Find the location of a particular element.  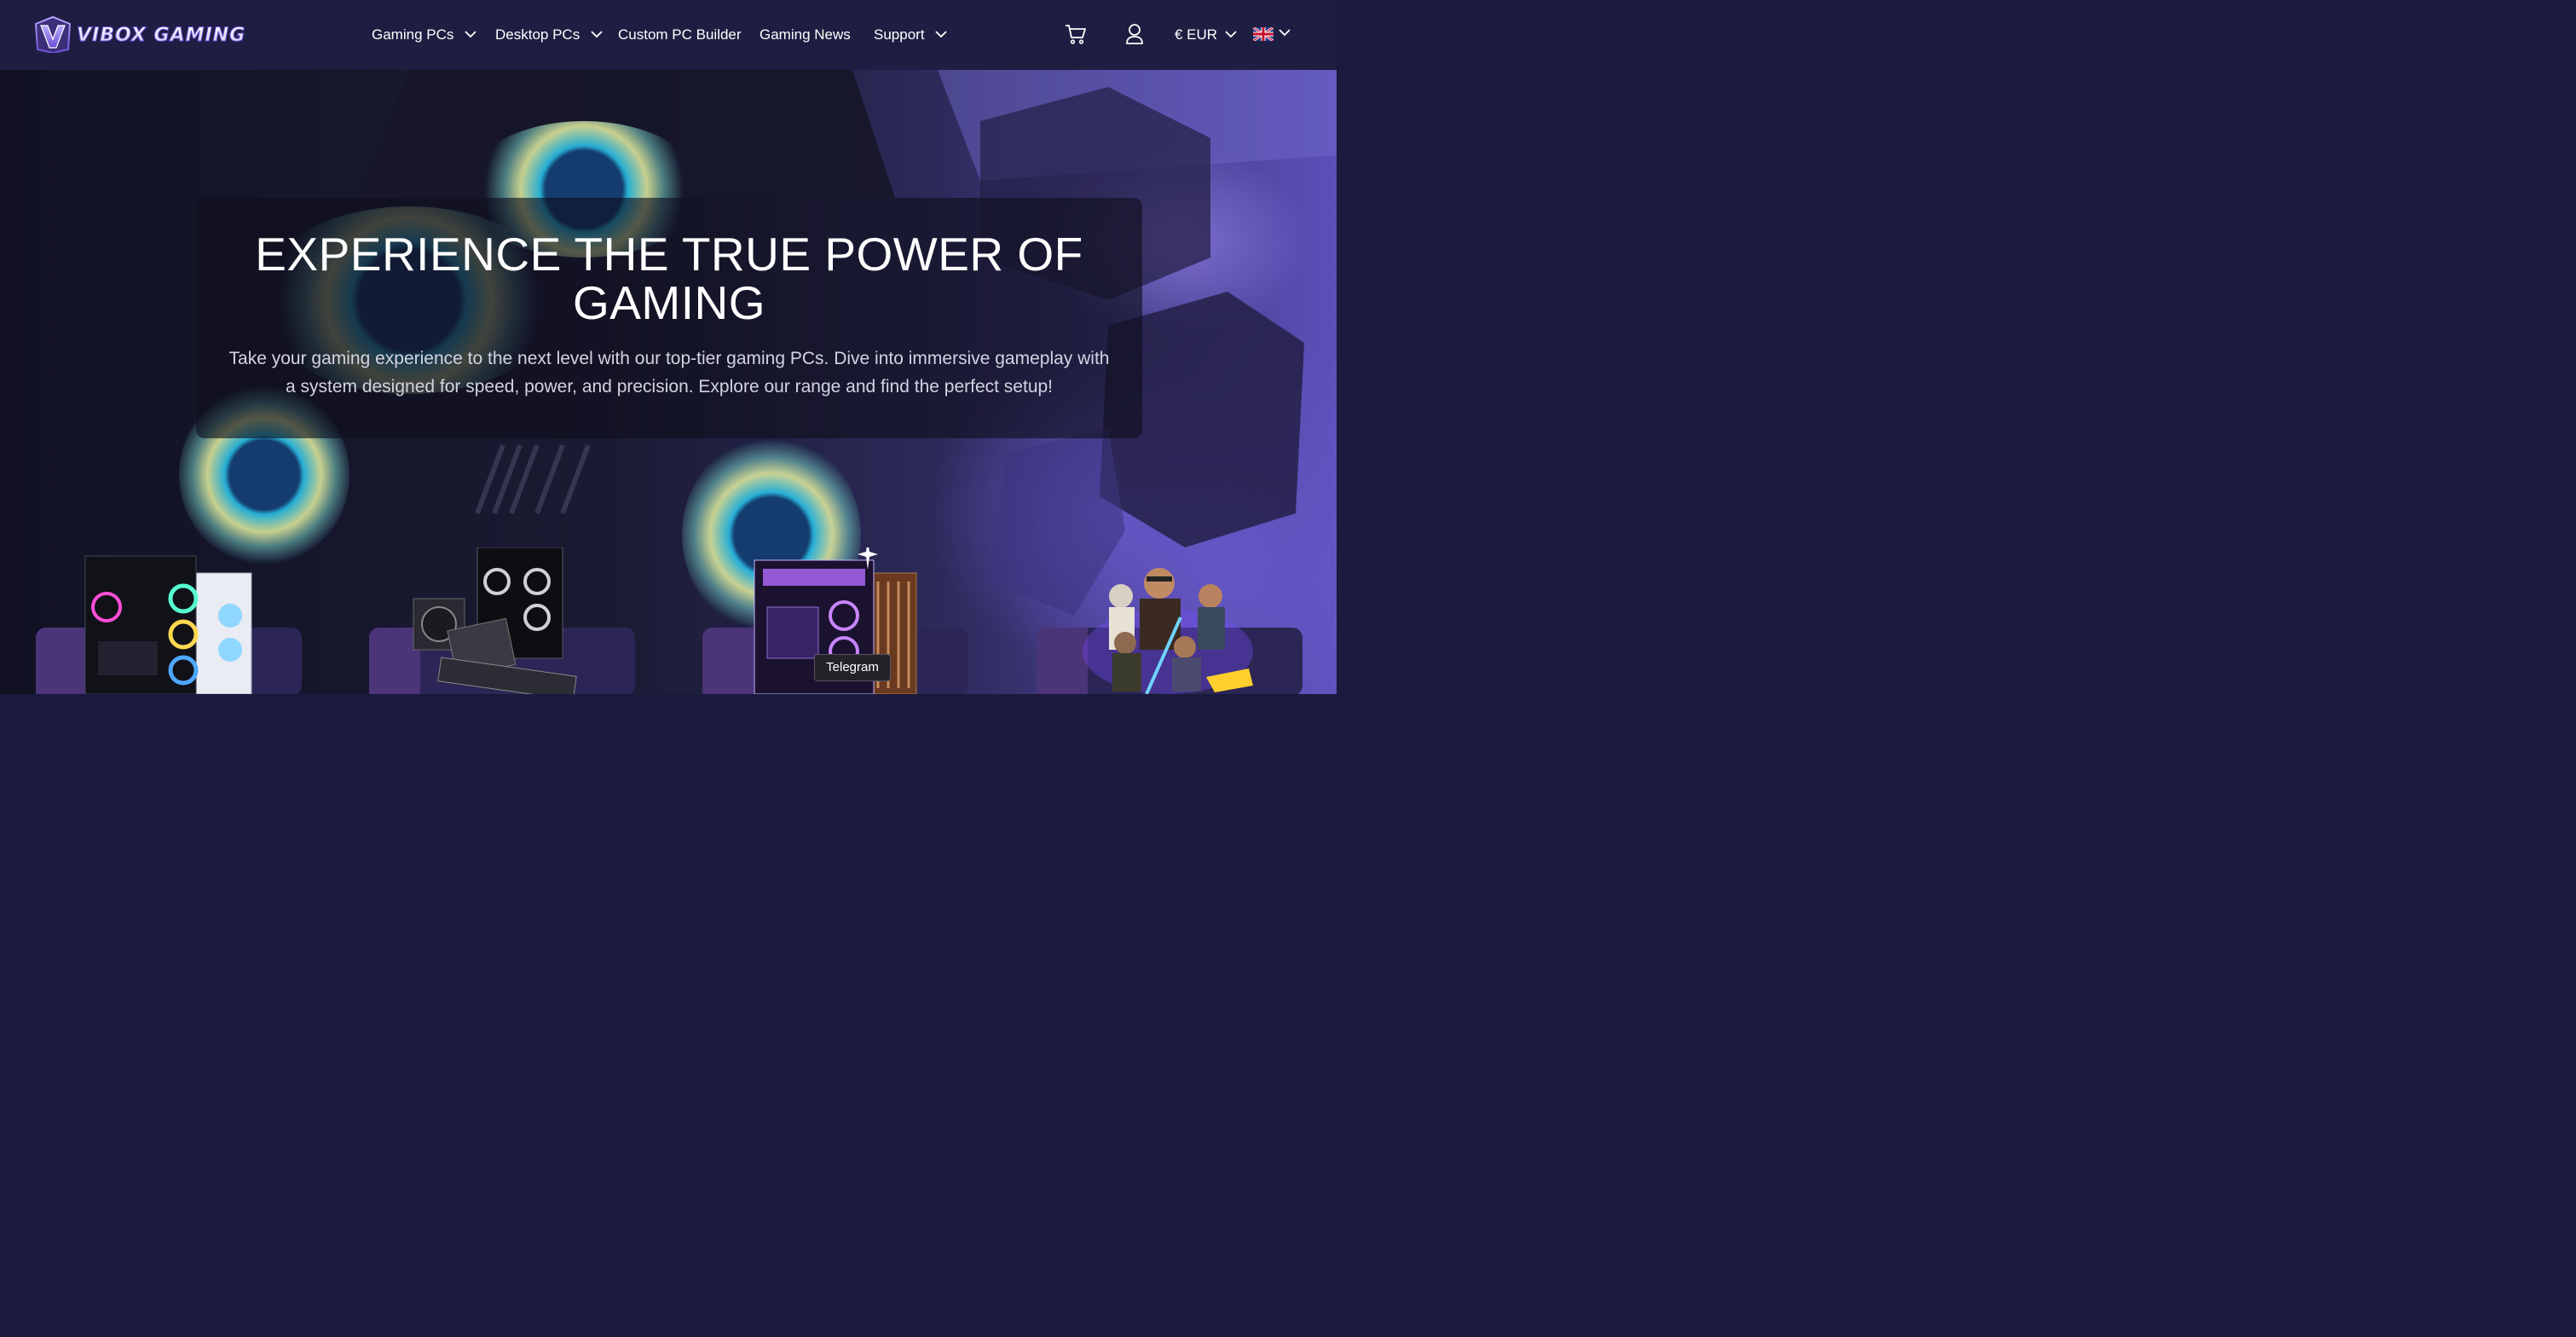

nav-gaming-news: Gaming News is located at coordinates (805, 35).